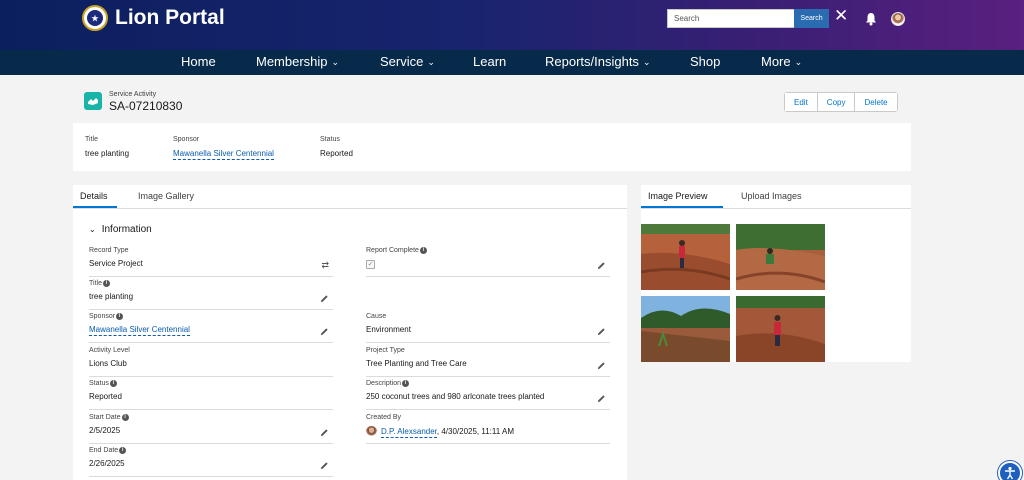  What do you see at coordinates (836, 102) in the screenshot?
I see `copy-button: Copy` at bounding box center [836, 102].